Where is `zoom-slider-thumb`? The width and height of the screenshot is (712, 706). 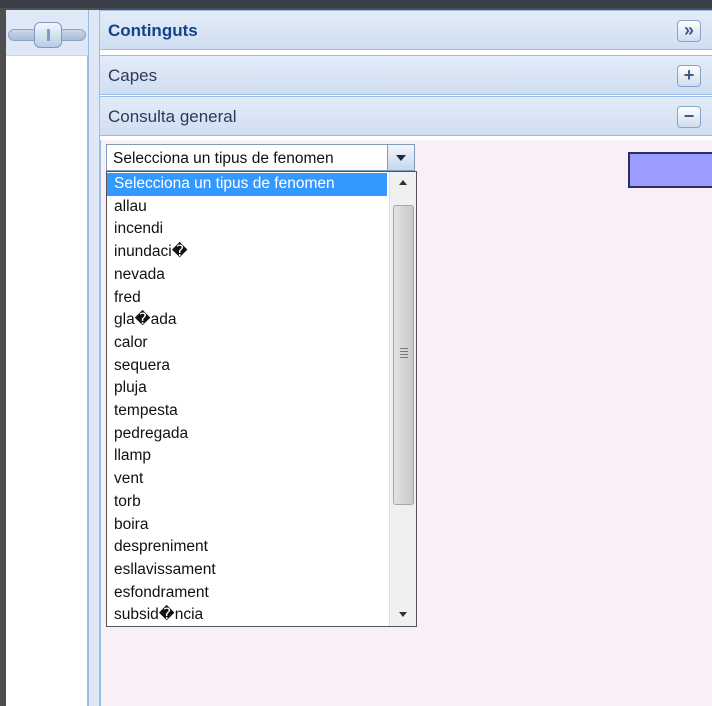
zoom-slider-thumb is located at coordinates (48, 35).